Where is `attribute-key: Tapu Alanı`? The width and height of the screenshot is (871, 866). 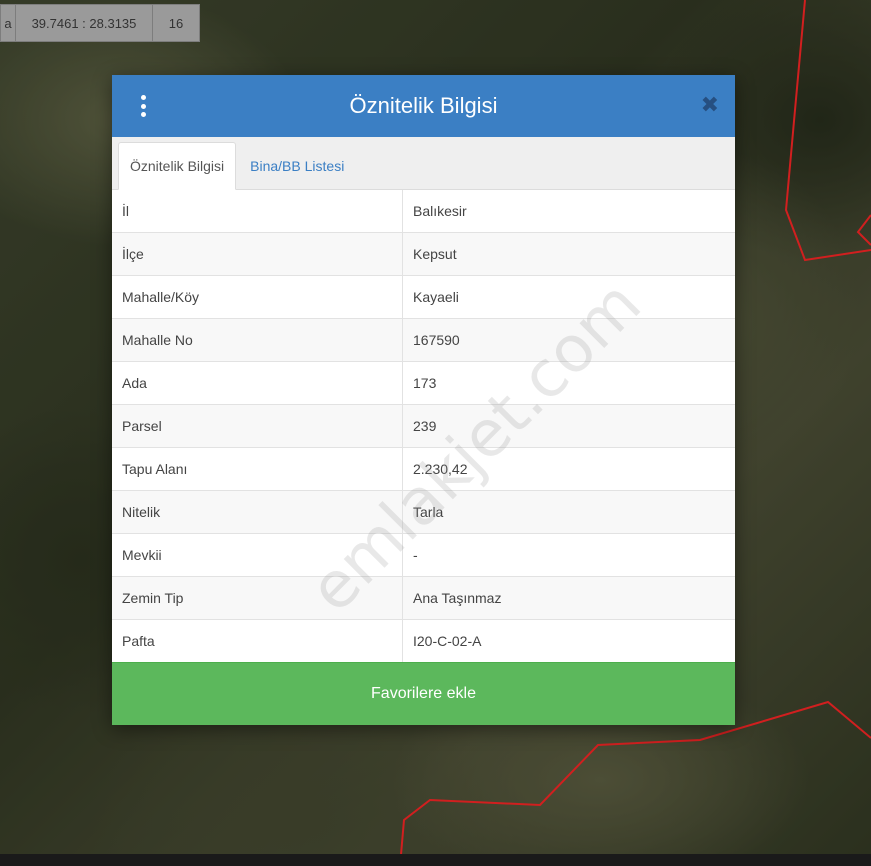 attribute-key: Tapu Alanı is located at coordinates (257, 469).